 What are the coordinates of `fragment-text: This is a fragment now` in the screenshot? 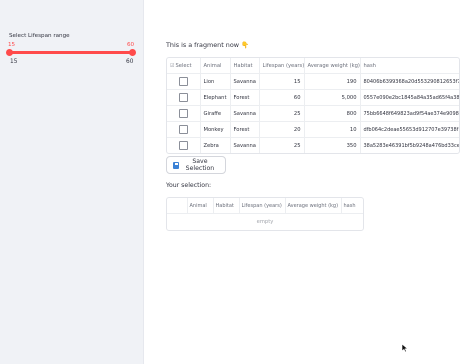 It's located at (202, 45).